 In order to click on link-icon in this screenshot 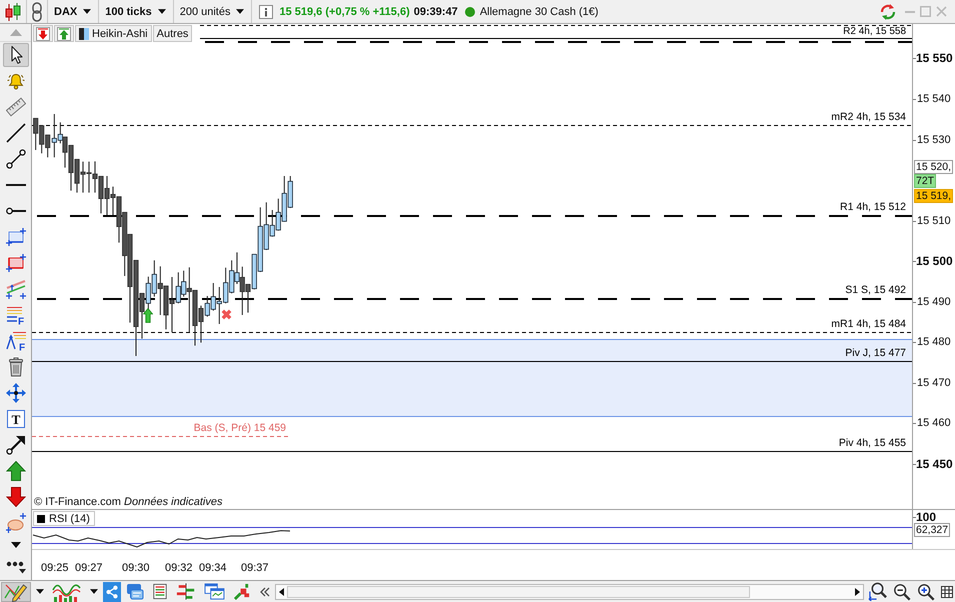, I will do `click(37, 12)`.